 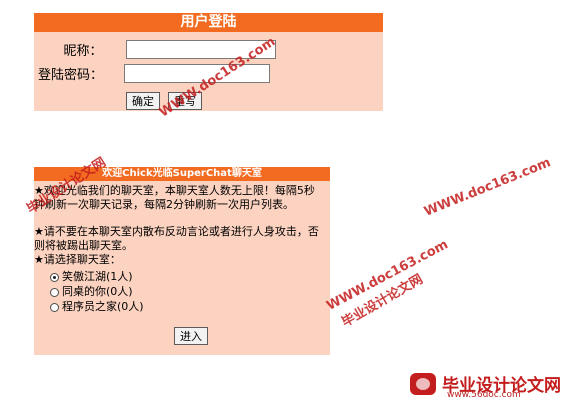 I want to click on reset-button: 重写, so click(x=185, y=101).